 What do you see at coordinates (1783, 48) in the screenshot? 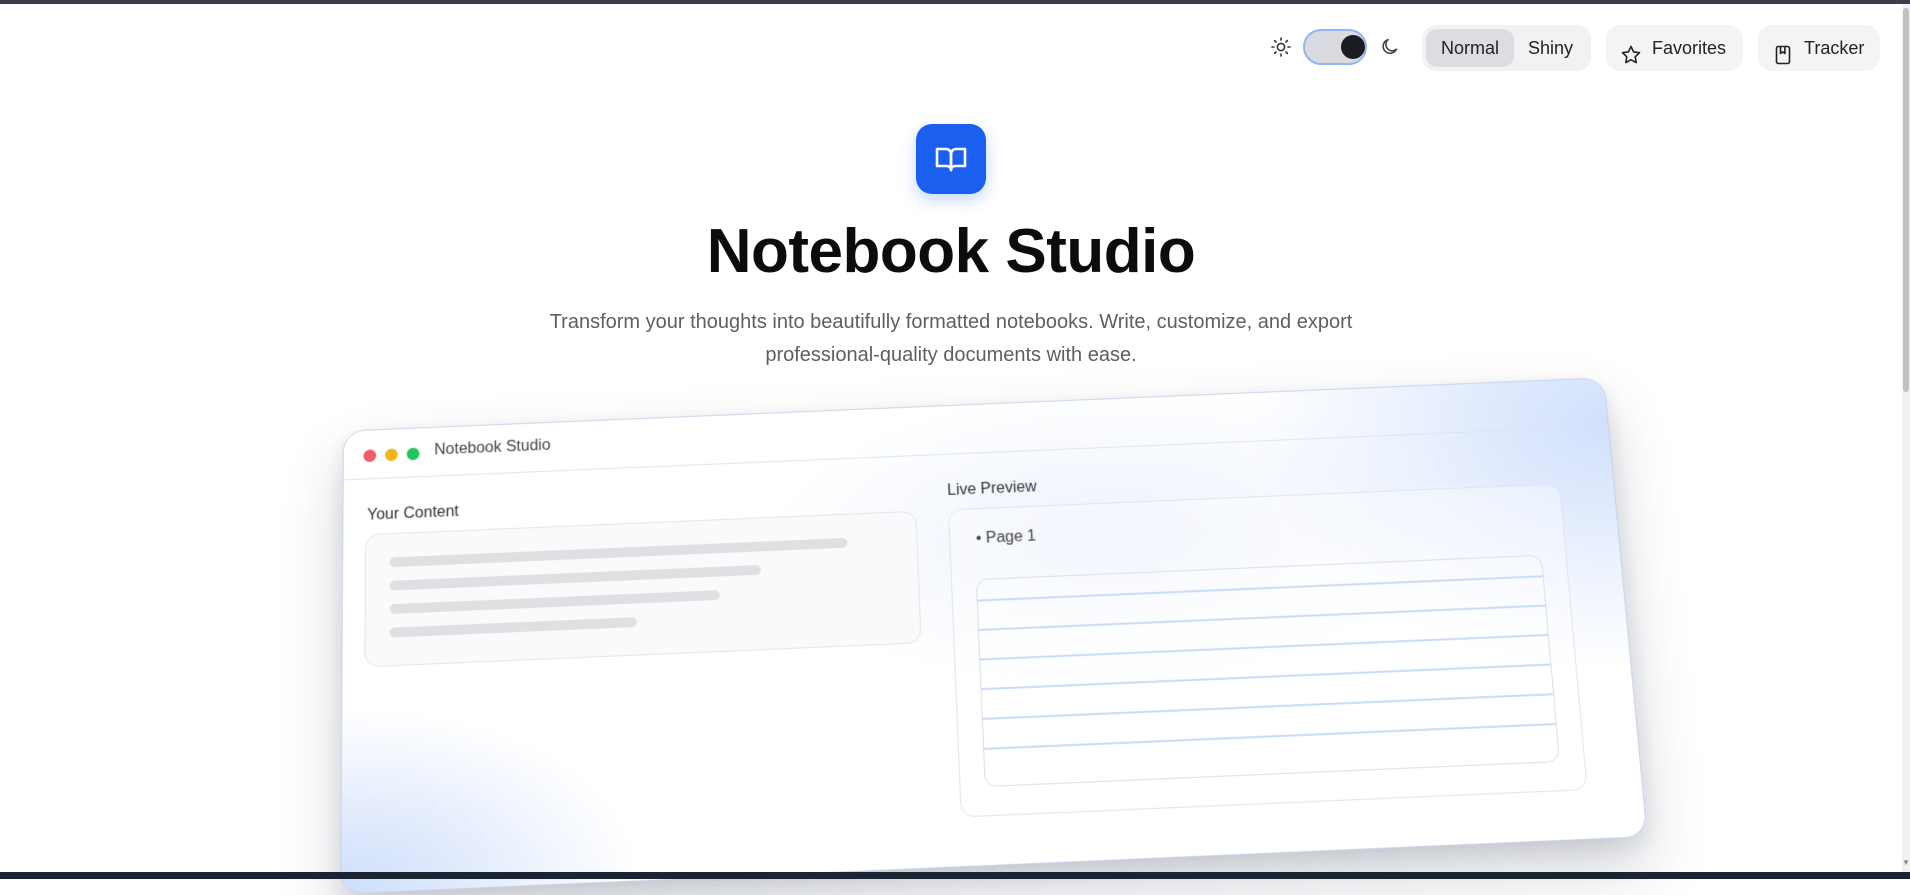
I see `bookmark-icon` at bounding box center [1783, 48].